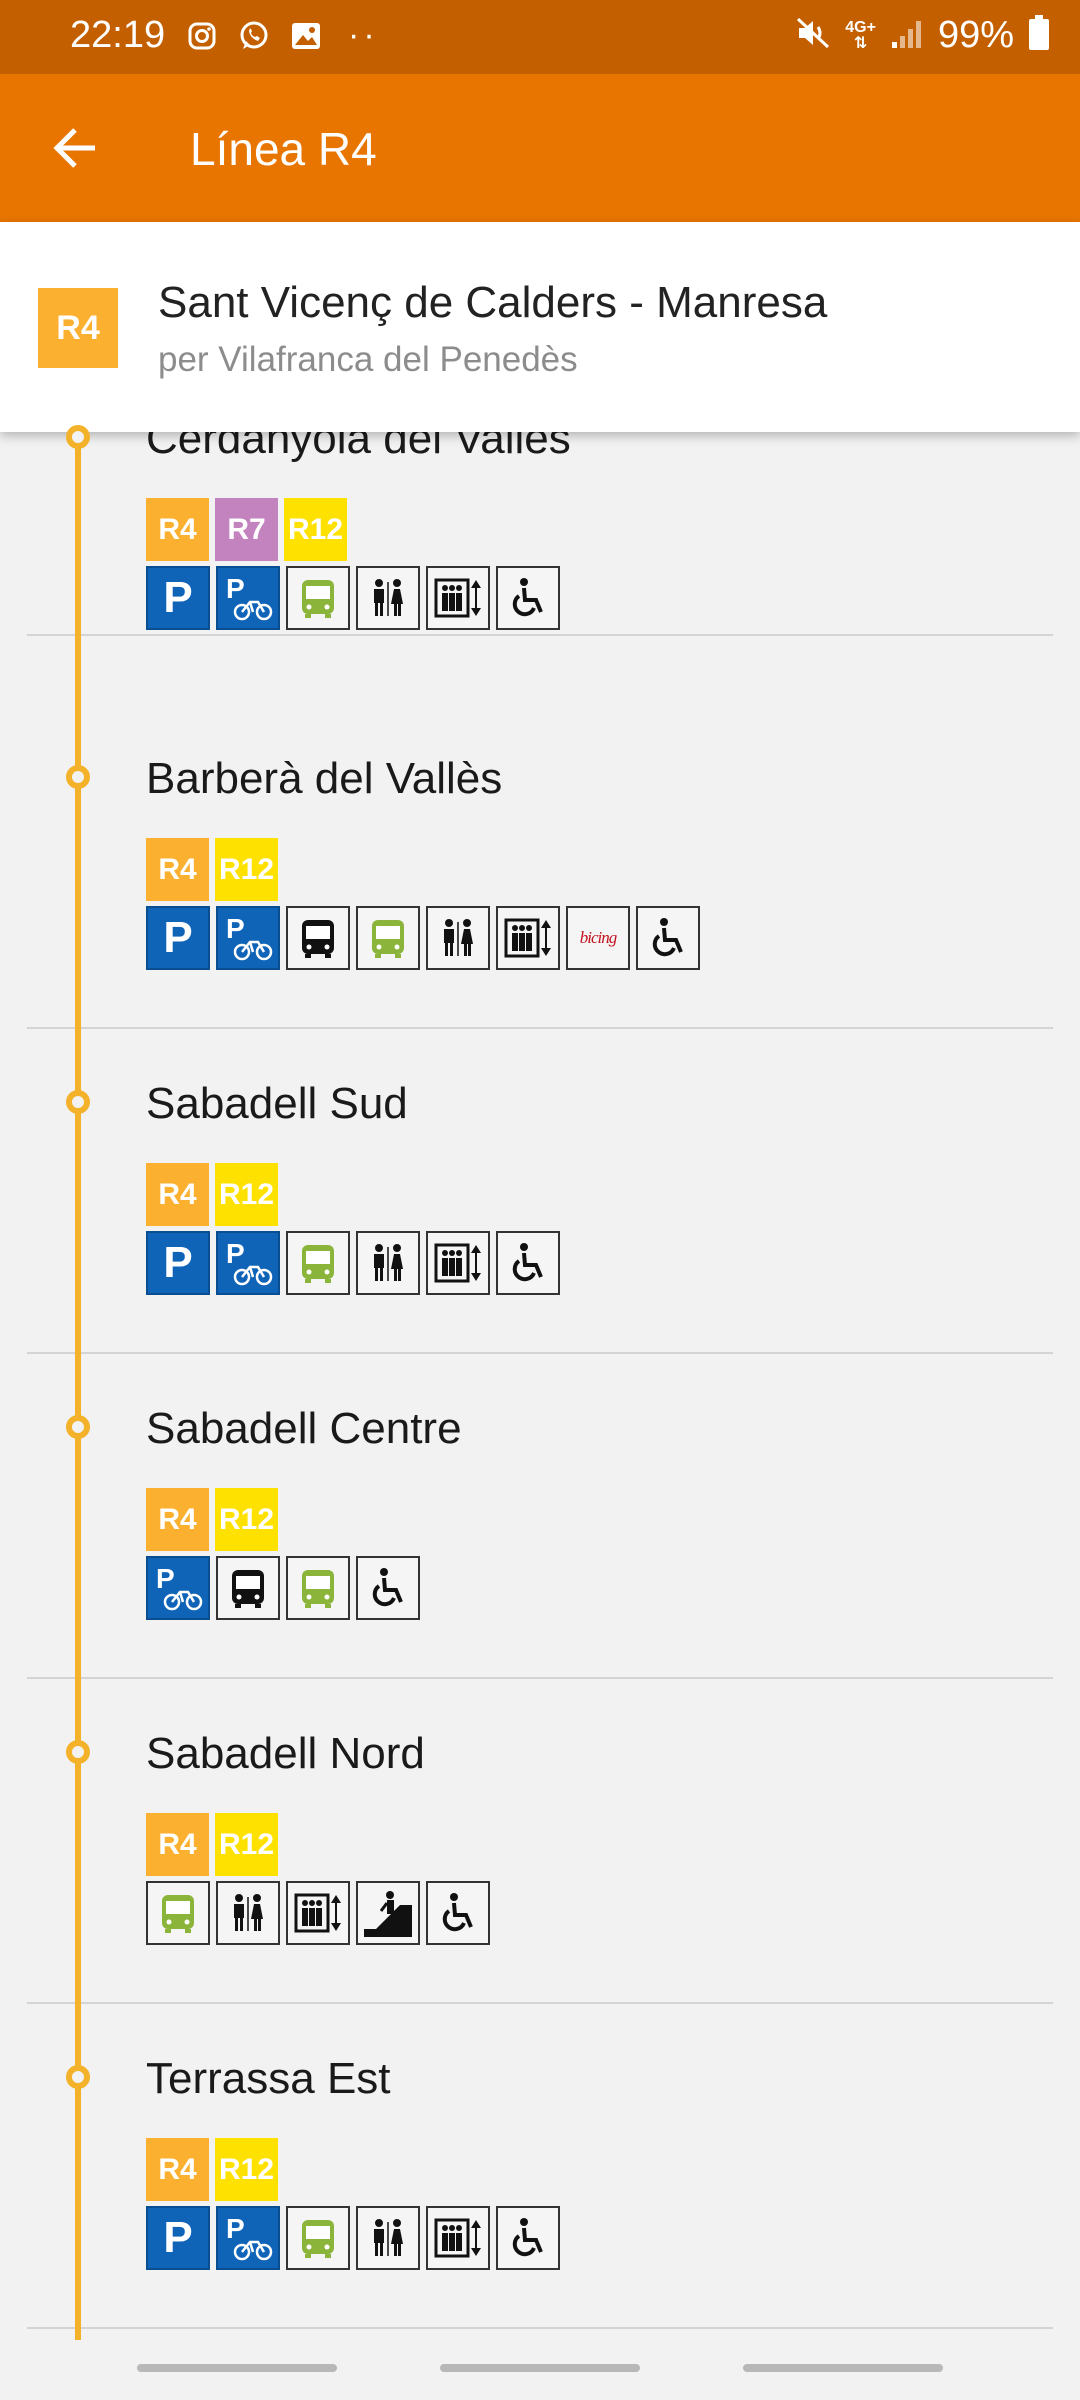 This screenshot has height=2400, width=1080. I want to click on line-badge: R4, so click(78, 328).